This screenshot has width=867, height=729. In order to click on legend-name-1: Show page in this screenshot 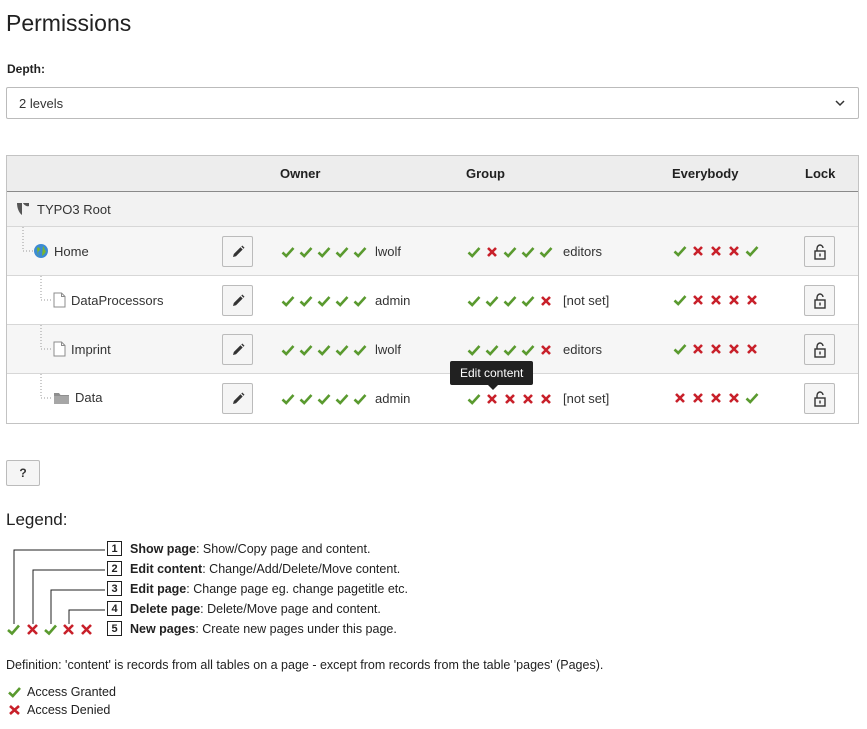, I will do `click(163, 548)`.